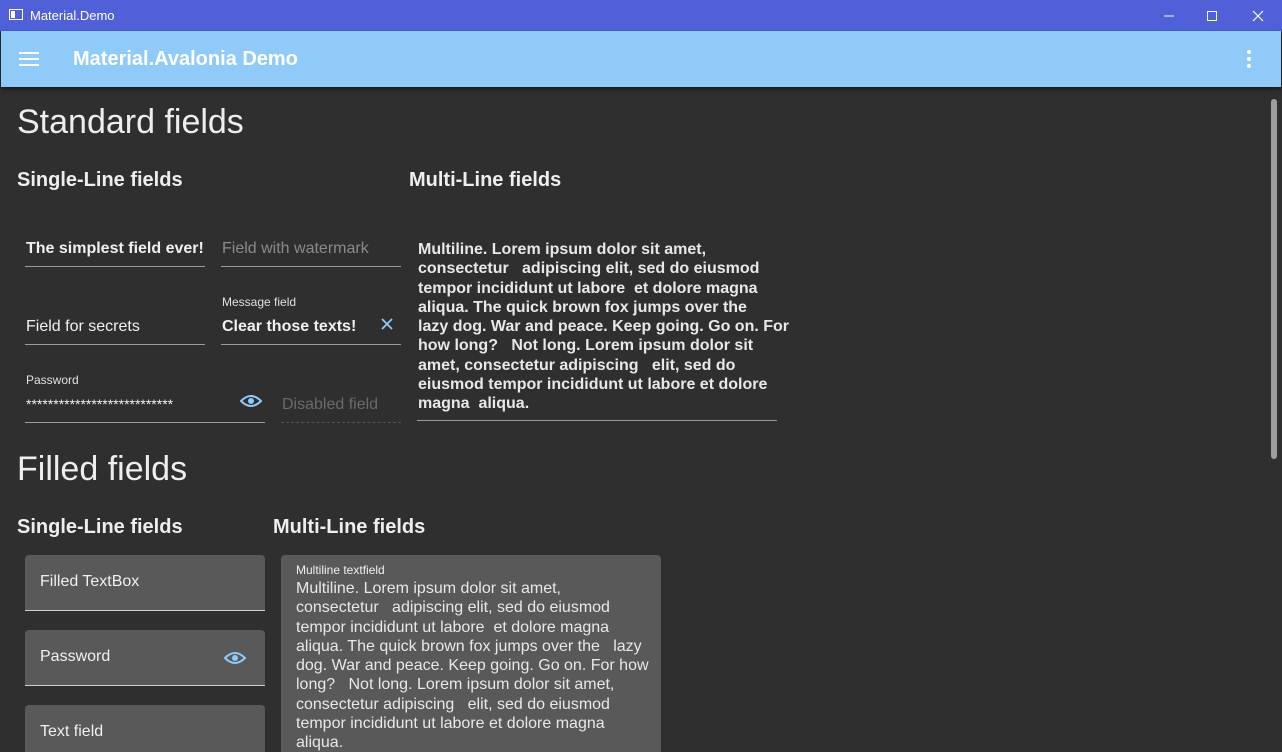 Image resolution: width=1282 pixels, height=752 pixels. I want to click on standard-fields-heading: Standard fields, so click(130, 122).